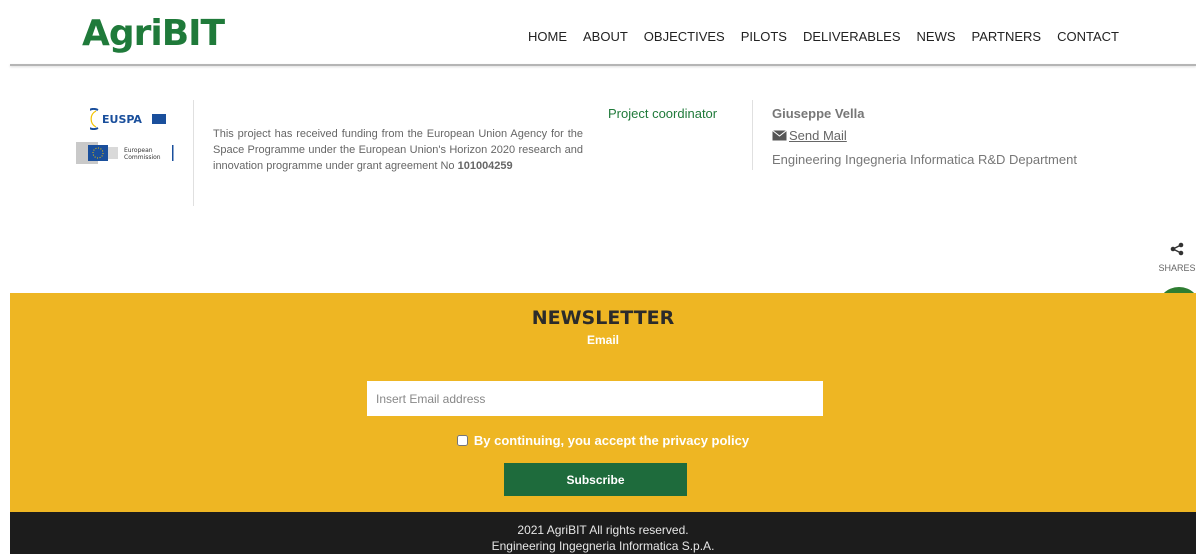 This screenshot has height=554, width=1196. Describe the element at coordinates (663, 113) in the screenshot. I see `project-coordinator-label: Project coordinator` at that location.